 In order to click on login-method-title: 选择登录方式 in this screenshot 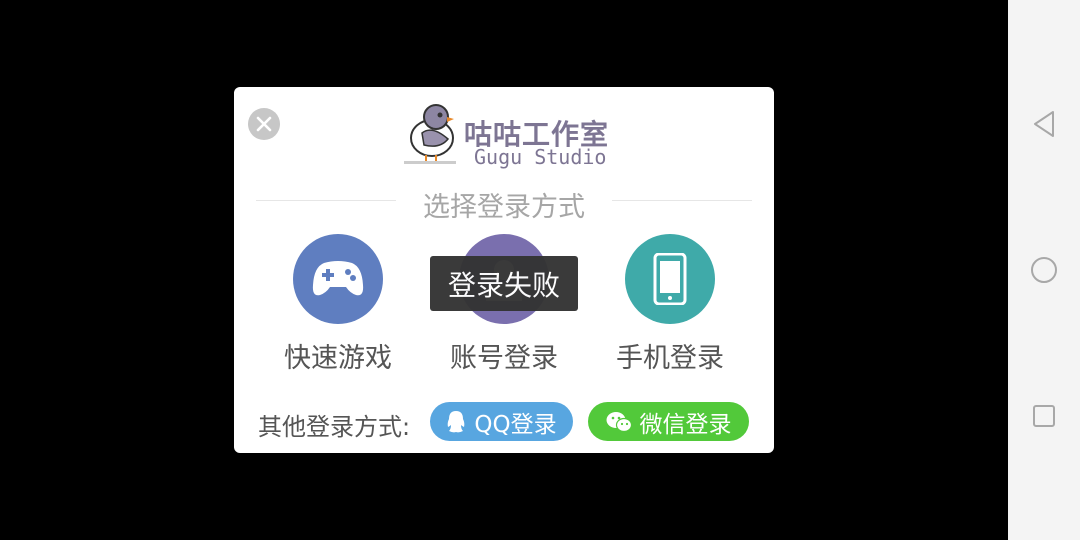, I will do `click(504, 207)`.